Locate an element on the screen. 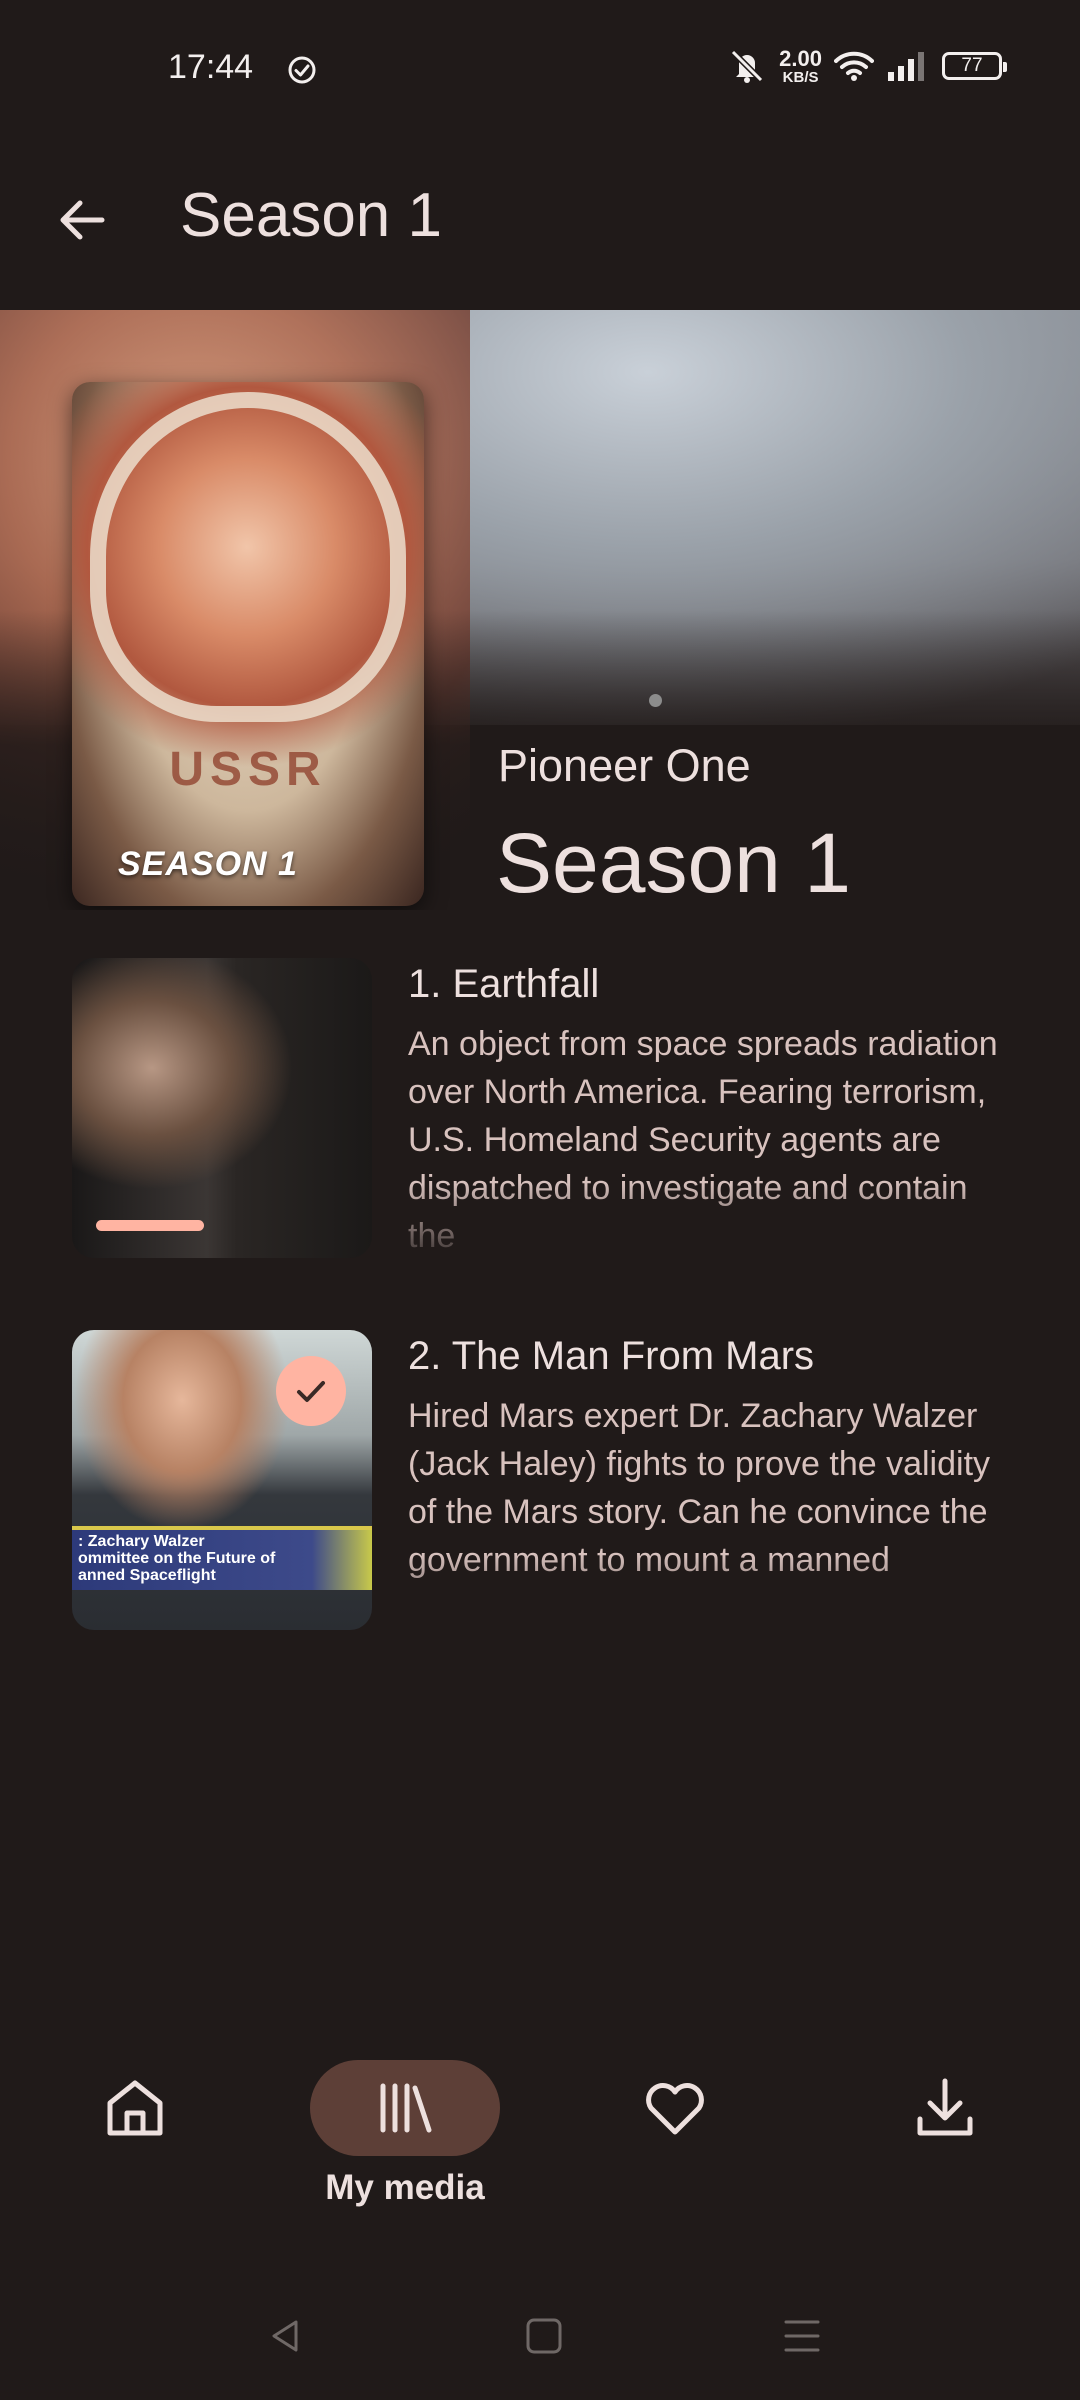 Image resolution: width=1080 pixels, height=2400 pixels. system-back-button is located at coordinates (286, 2336).